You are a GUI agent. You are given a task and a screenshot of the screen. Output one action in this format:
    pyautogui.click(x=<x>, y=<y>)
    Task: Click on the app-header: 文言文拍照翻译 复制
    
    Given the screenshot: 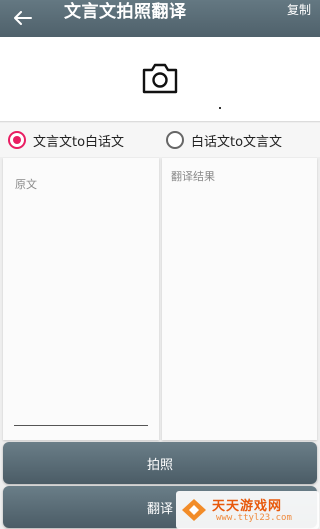 What is the action you would take?
    pyautogui.click(x=160, y=18)
    